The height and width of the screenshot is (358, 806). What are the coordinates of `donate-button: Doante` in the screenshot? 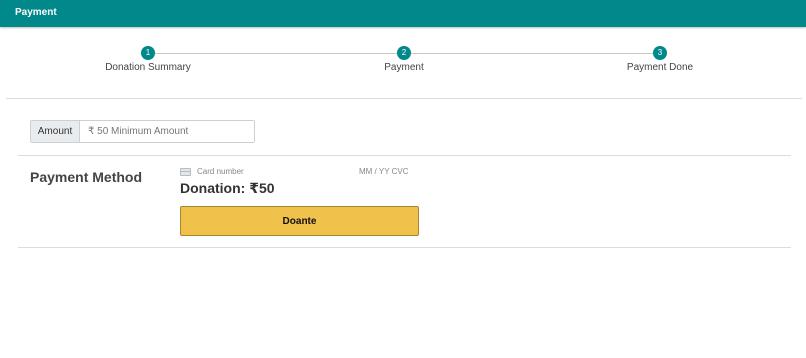 It's located at (299, 221).